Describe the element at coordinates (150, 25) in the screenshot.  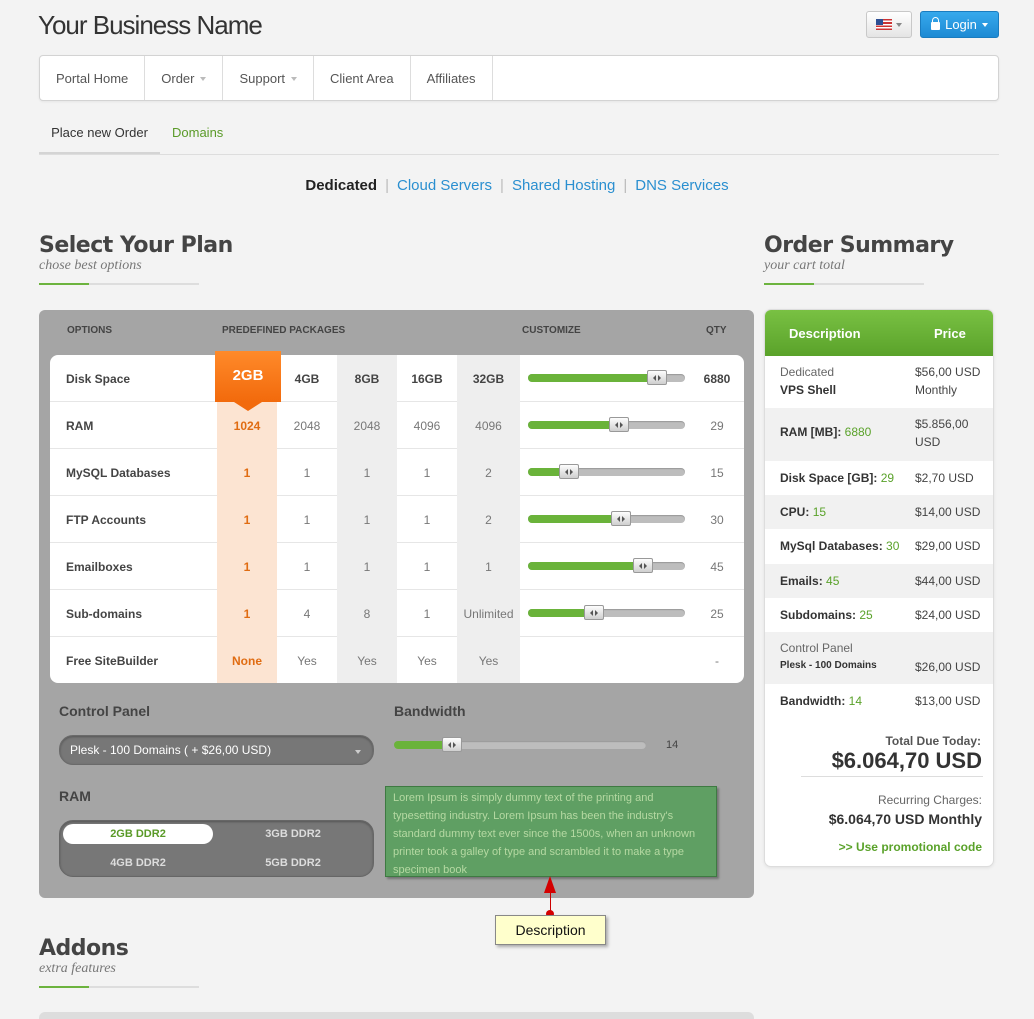
I see `brand-title: Your Business Name` at that location.